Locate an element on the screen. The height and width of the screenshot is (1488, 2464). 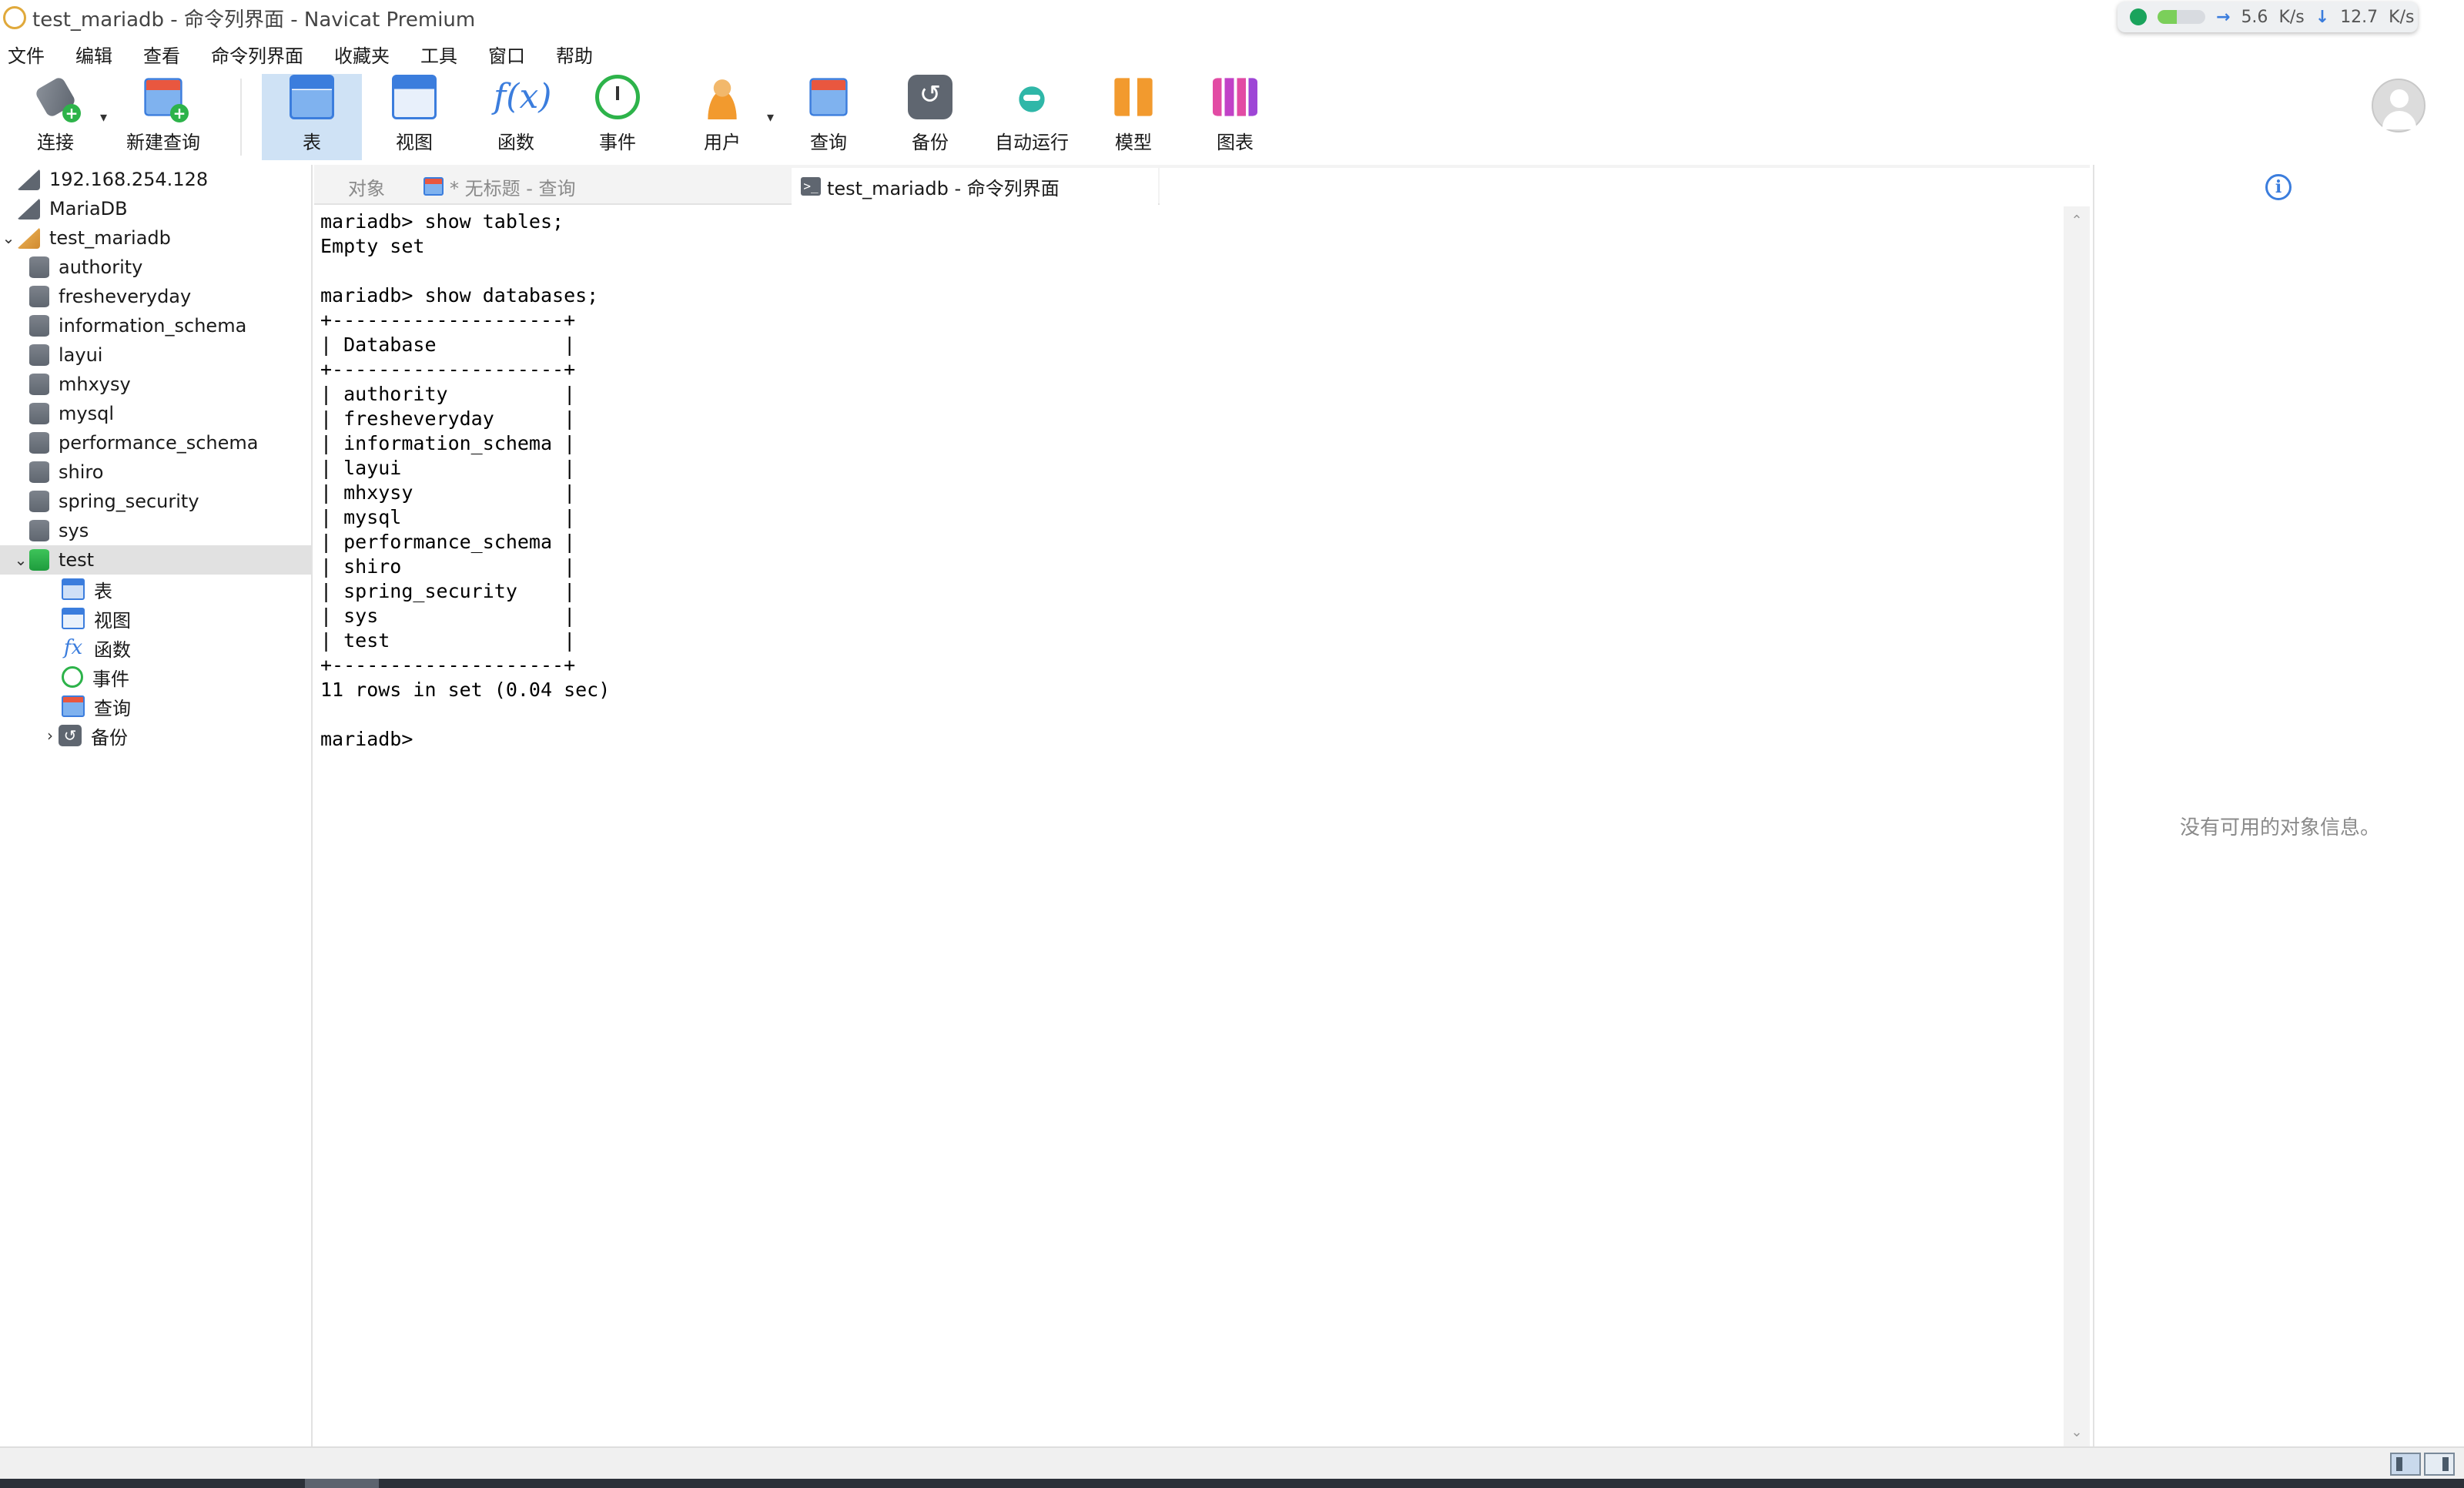
connect-button: 连接 is located at coordinates (55, 117).